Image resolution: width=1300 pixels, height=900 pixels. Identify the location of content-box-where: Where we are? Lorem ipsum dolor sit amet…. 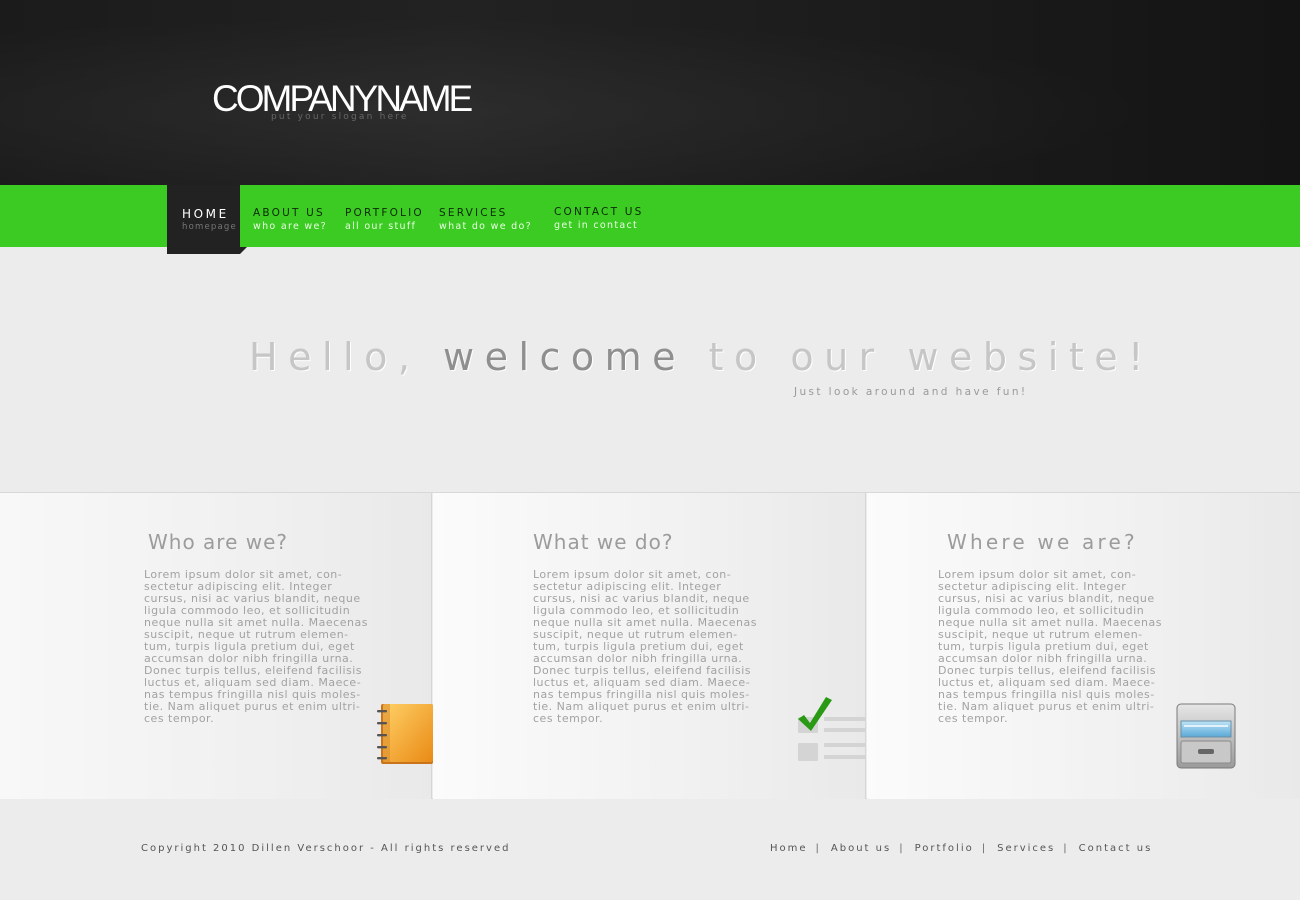
(1083, 646).